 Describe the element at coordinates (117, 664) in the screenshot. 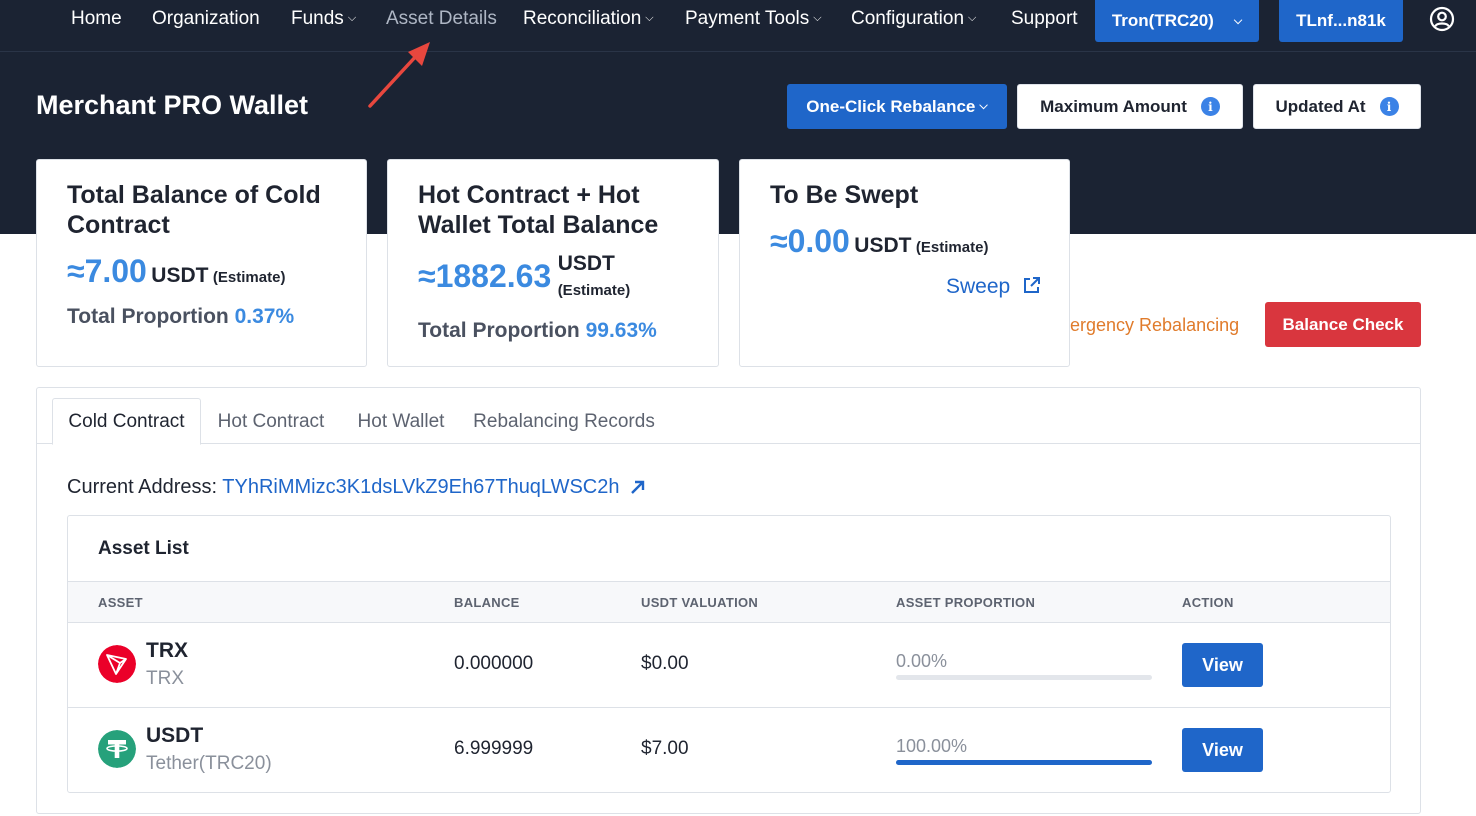

I see `trx-coin-icon` at that location.